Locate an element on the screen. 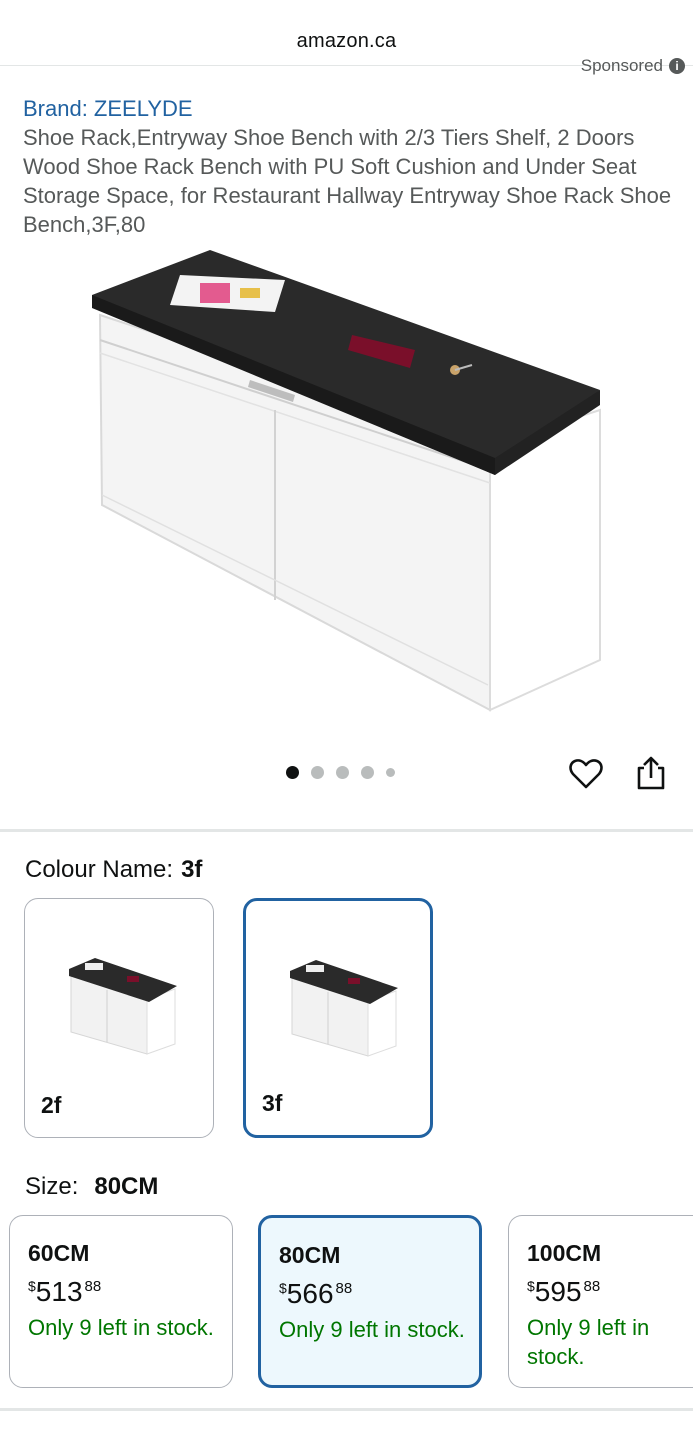 Image resolution: width=693 pixels, height=1440 pixels. size-price: $513 88 is located at coordinates (64, 1292).